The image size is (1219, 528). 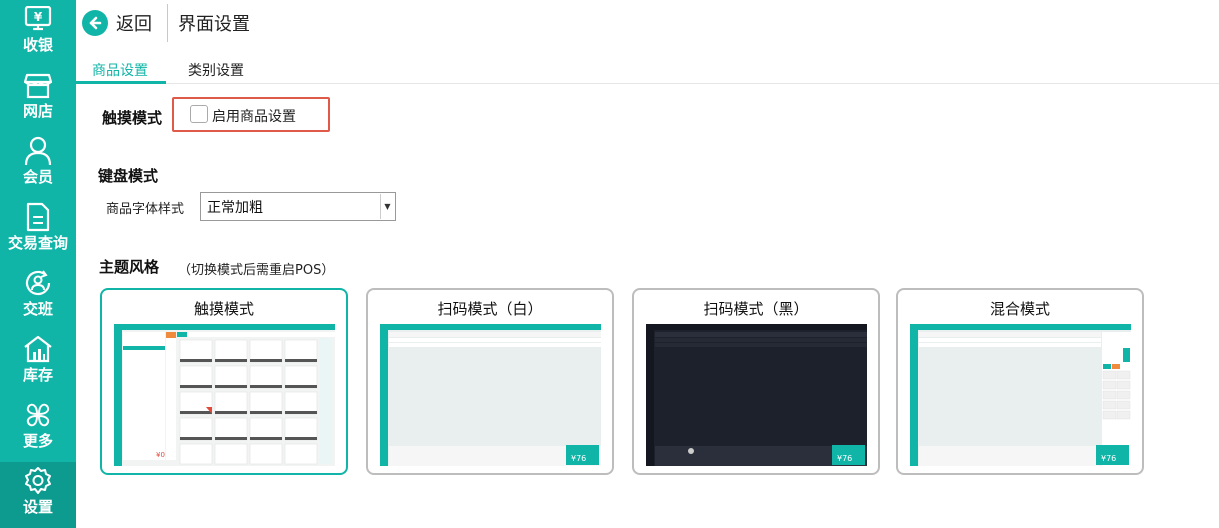 I want to click on shift-icon, so click(x=38, y=283).